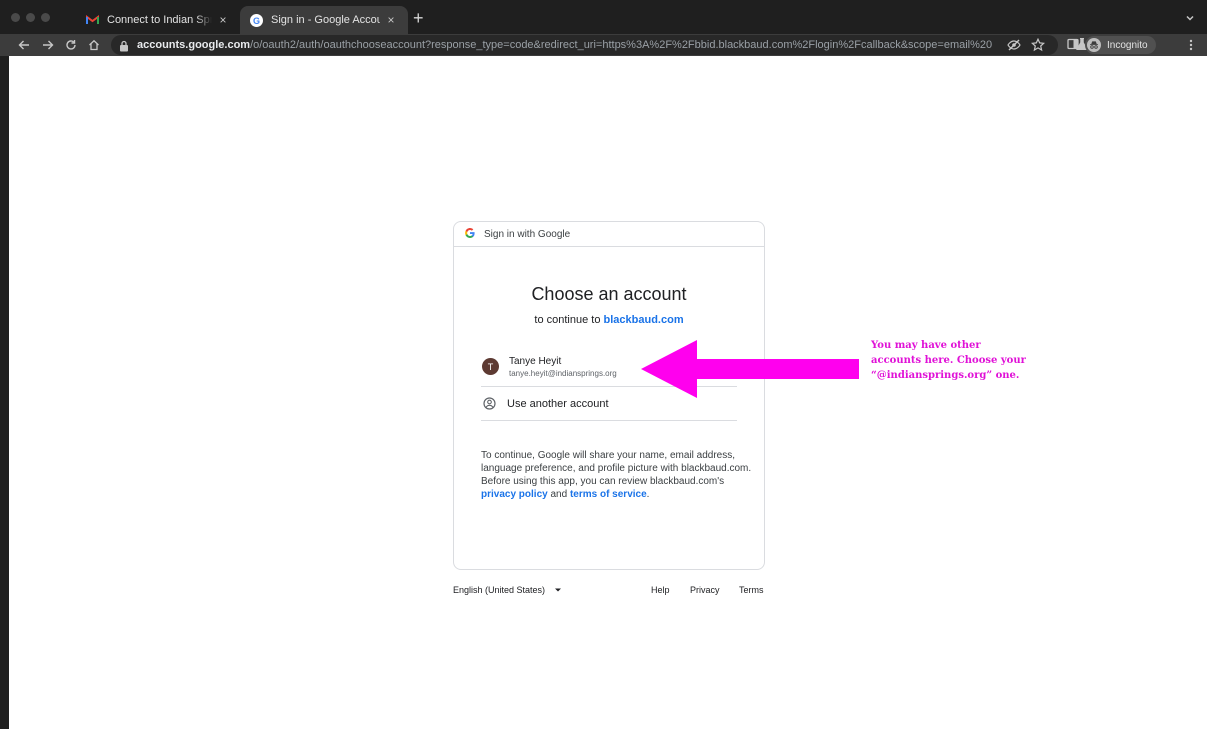  I want to click on tab-search-chevron-icon, so click(1190, 19).